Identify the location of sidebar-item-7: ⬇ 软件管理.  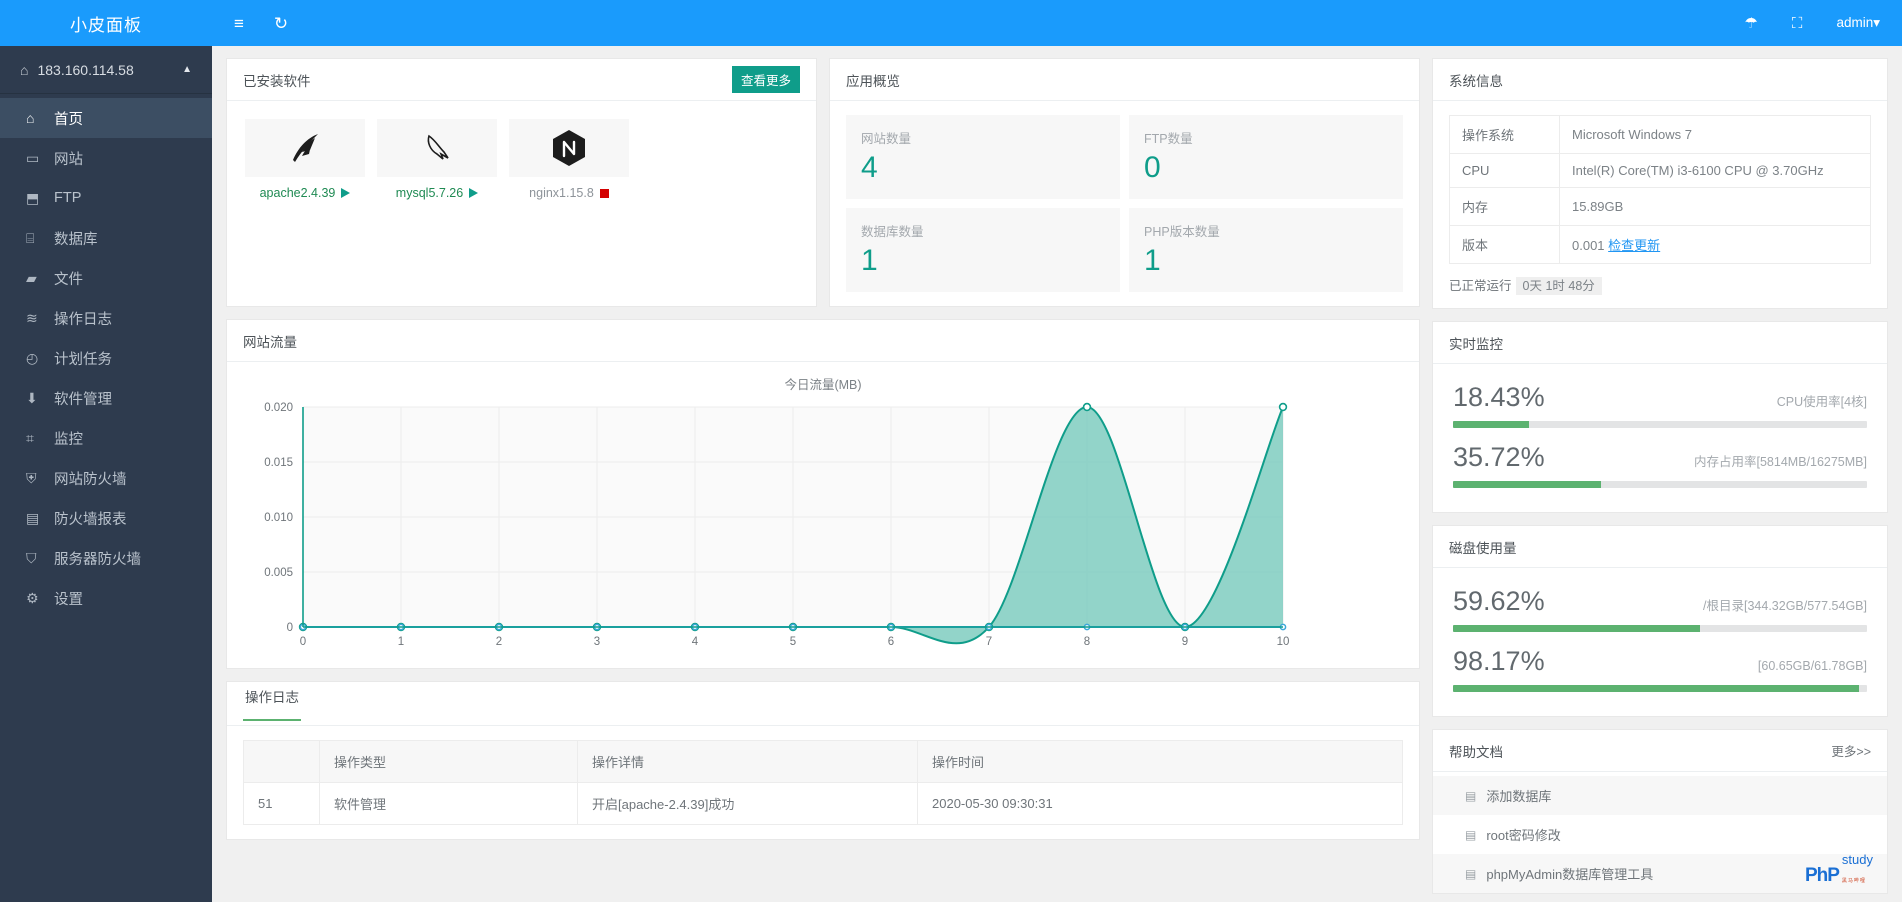
(106, 398).